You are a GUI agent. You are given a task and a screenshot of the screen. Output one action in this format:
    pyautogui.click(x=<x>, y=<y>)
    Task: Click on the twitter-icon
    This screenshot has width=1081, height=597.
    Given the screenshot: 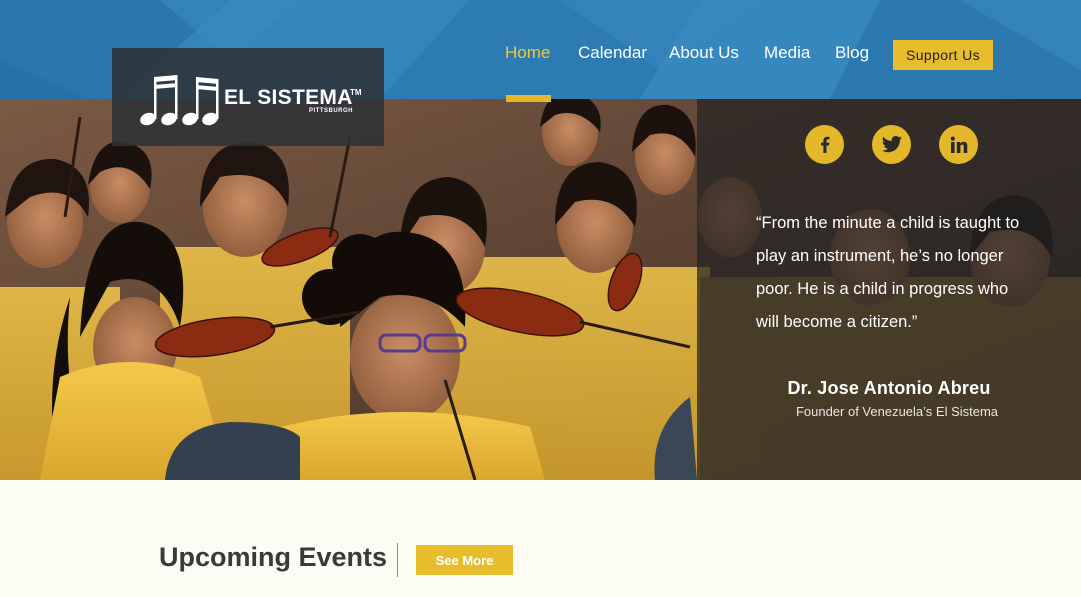 What is the action you would take?
    pyautogui.click(x=891, y=143)
    